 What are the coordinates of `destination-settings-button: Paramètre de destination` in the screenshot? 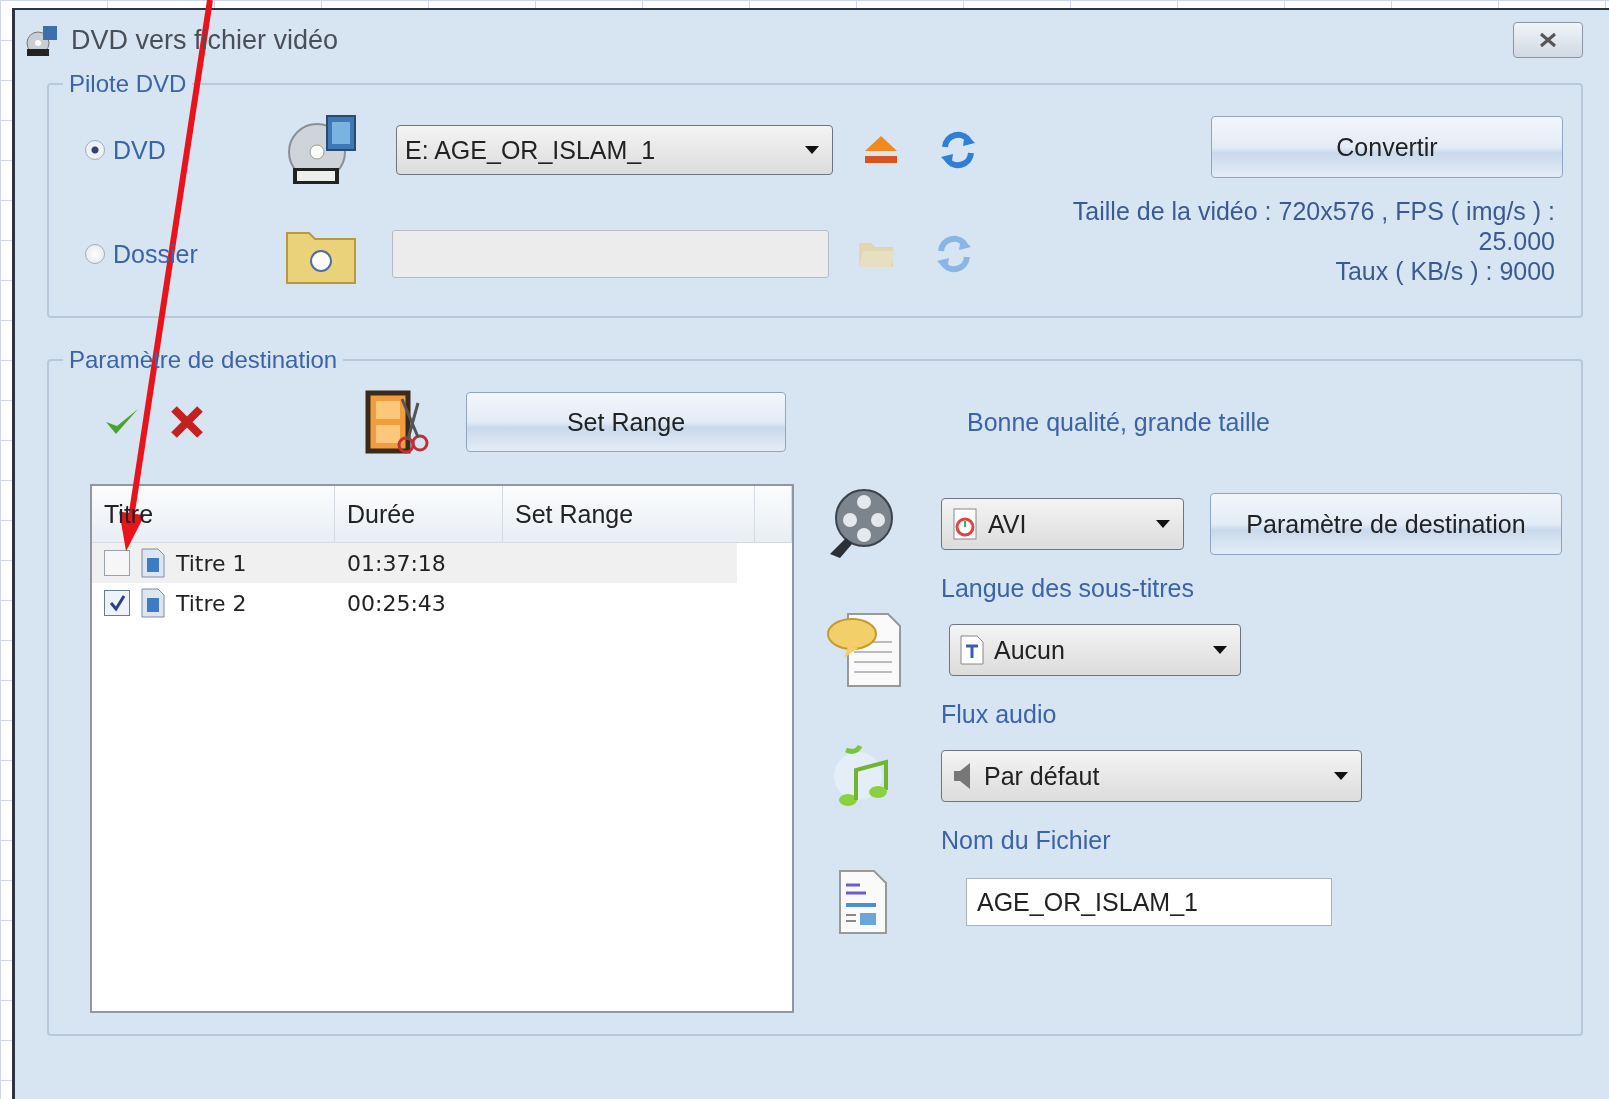 It's located at (1386, 524).